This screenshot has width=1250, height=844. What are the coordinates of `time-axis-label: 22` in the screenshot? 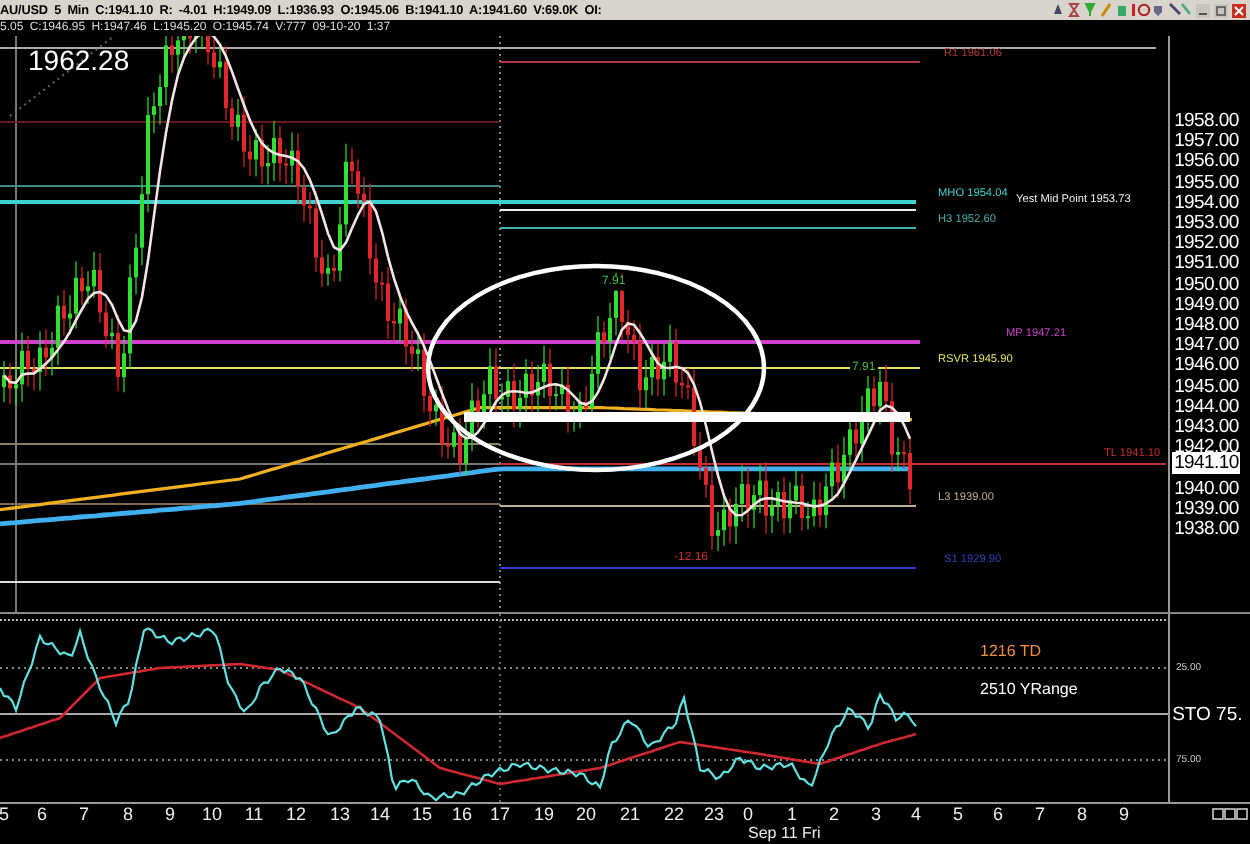 It's located at (674, 814).